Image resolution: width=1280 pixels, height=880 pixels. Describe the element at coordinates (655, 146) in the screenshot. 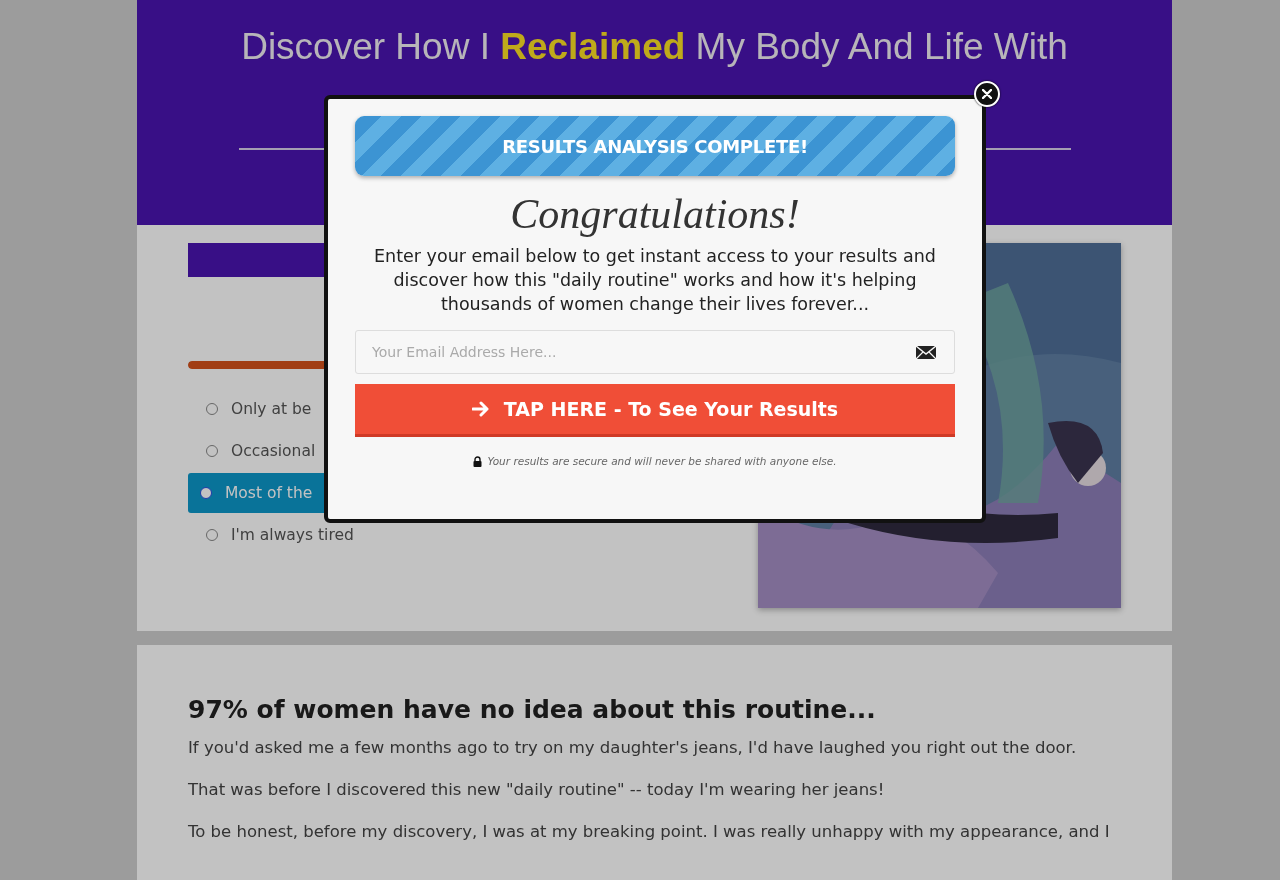

I see `results-banner: RESULTS ANALYSIS COMPLETE!` at that location.